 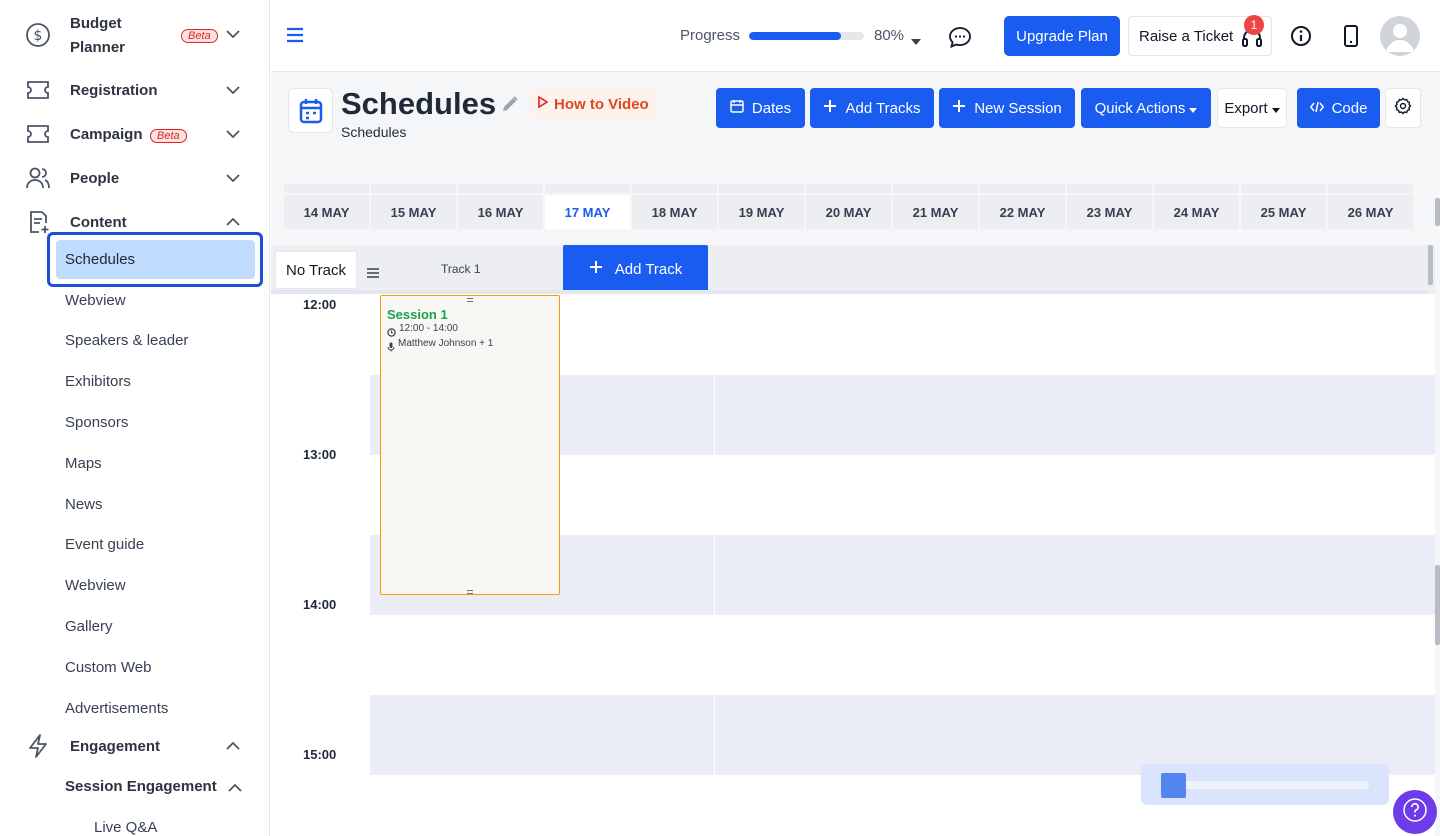 I want to click on quick-actions-label: Quick Actions, so click(x=1140, y=108).